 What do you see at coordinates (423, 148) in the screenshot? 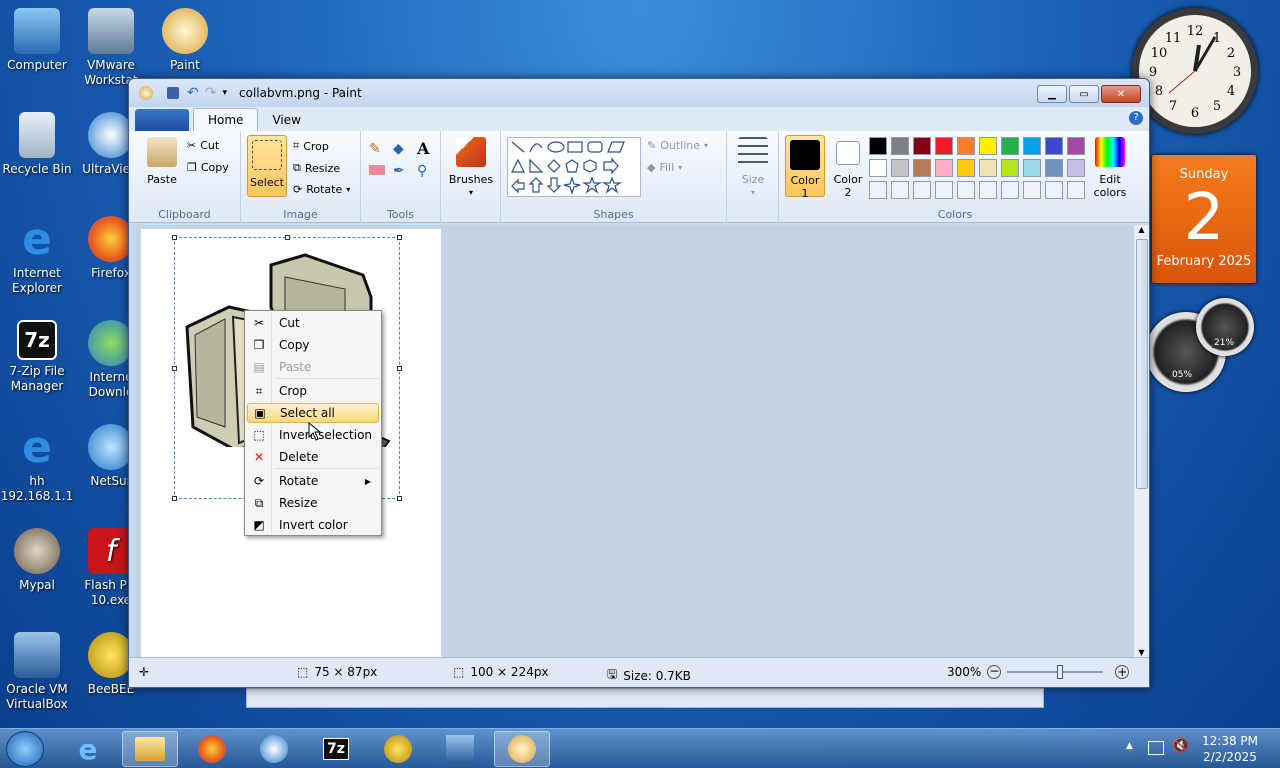
I see `text-tool-icon: A` at bounding box center [423, 148].